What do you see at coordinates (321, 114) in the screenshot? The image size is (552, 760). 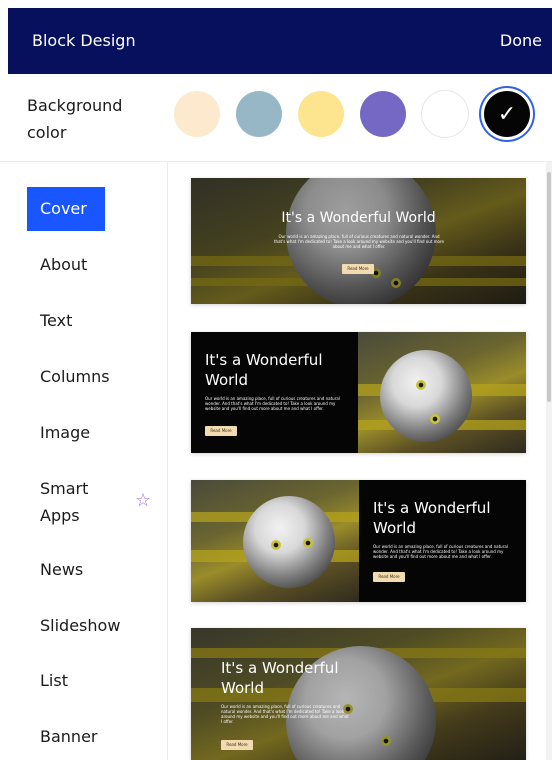 I see `swatch-yellow` at bounding box center [321, 114].